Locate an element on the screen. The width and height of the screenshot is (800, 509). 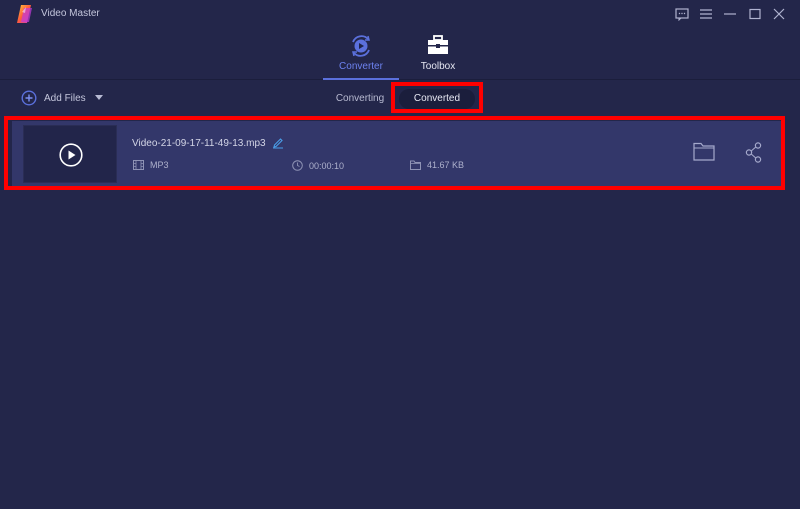
feedback-button is located at coordinates (682, 14).